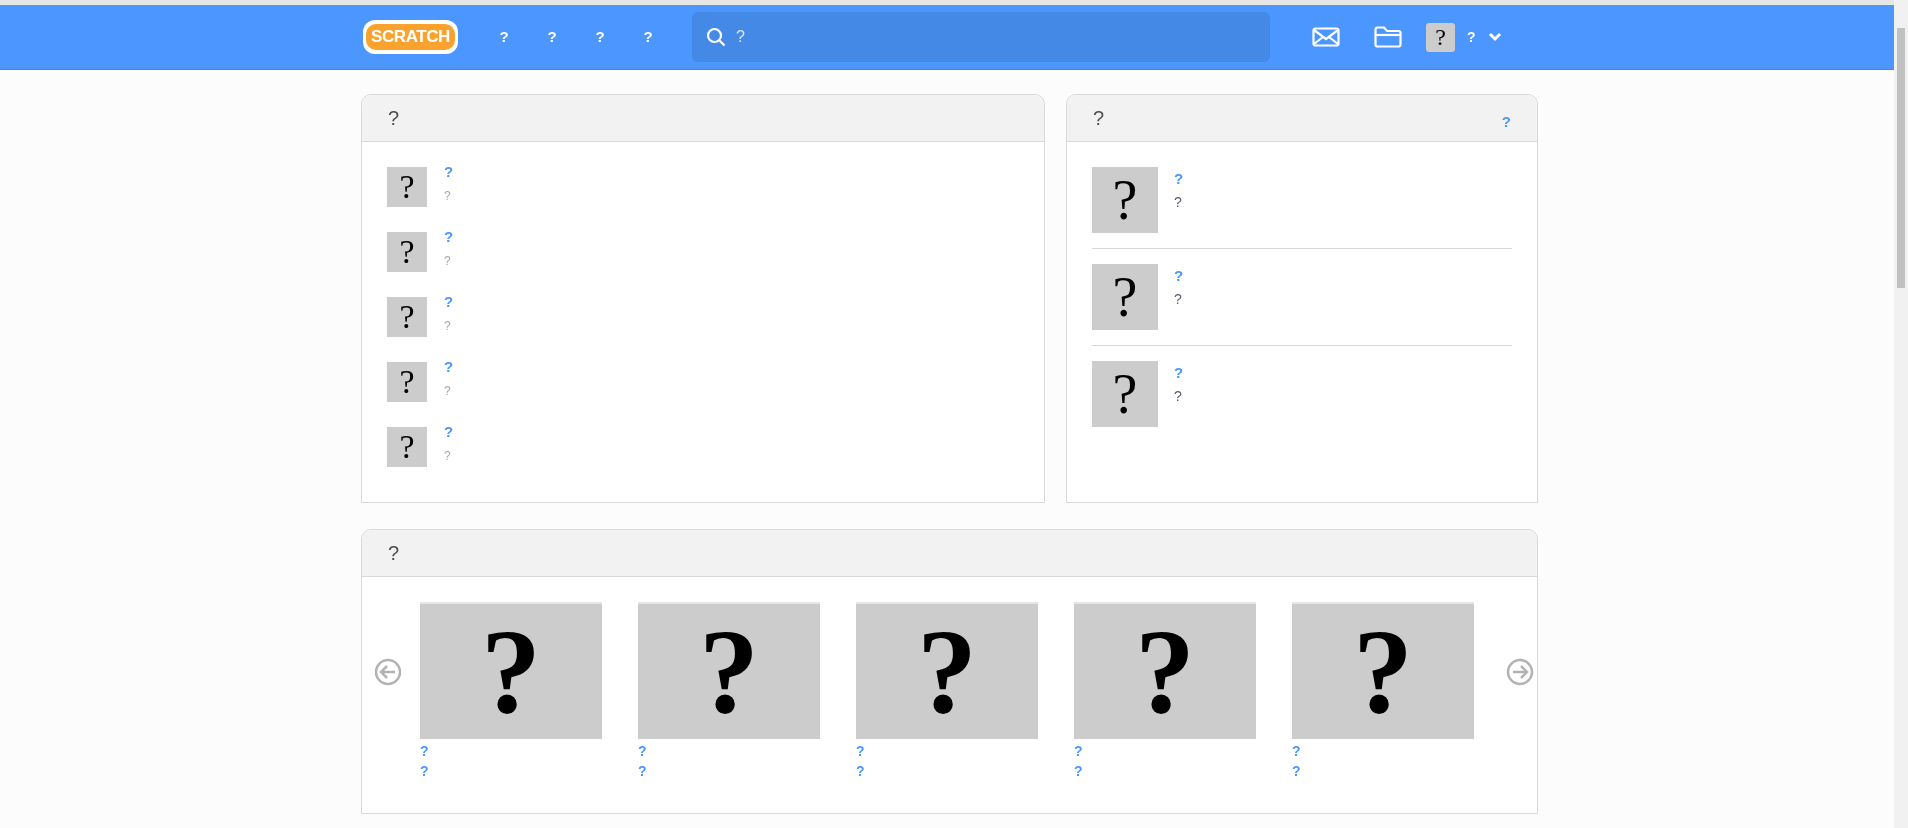  I want to click on mail-icon, so click(1326, 37).